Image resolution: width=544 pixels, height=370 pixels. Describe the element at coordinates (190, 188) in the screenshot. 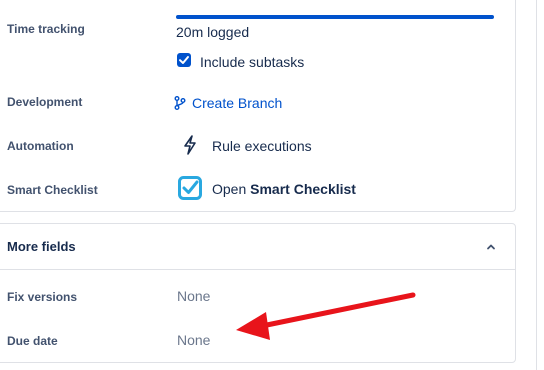

I see `checklist-icon` at that location.